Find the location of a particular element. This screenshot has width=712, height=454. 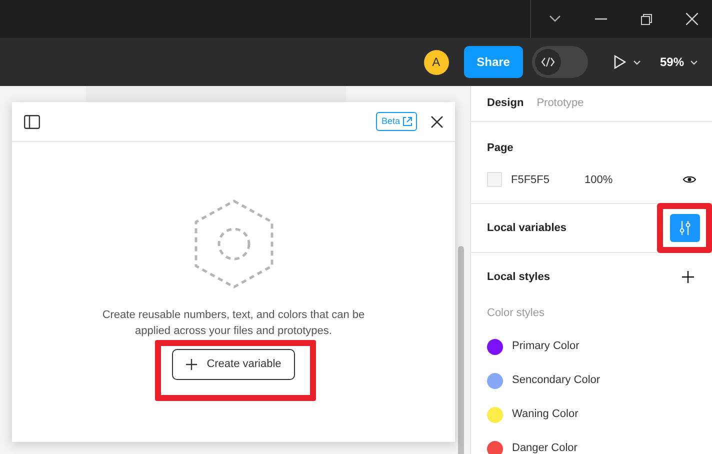

close-icon is located at coordinates (437, 122).